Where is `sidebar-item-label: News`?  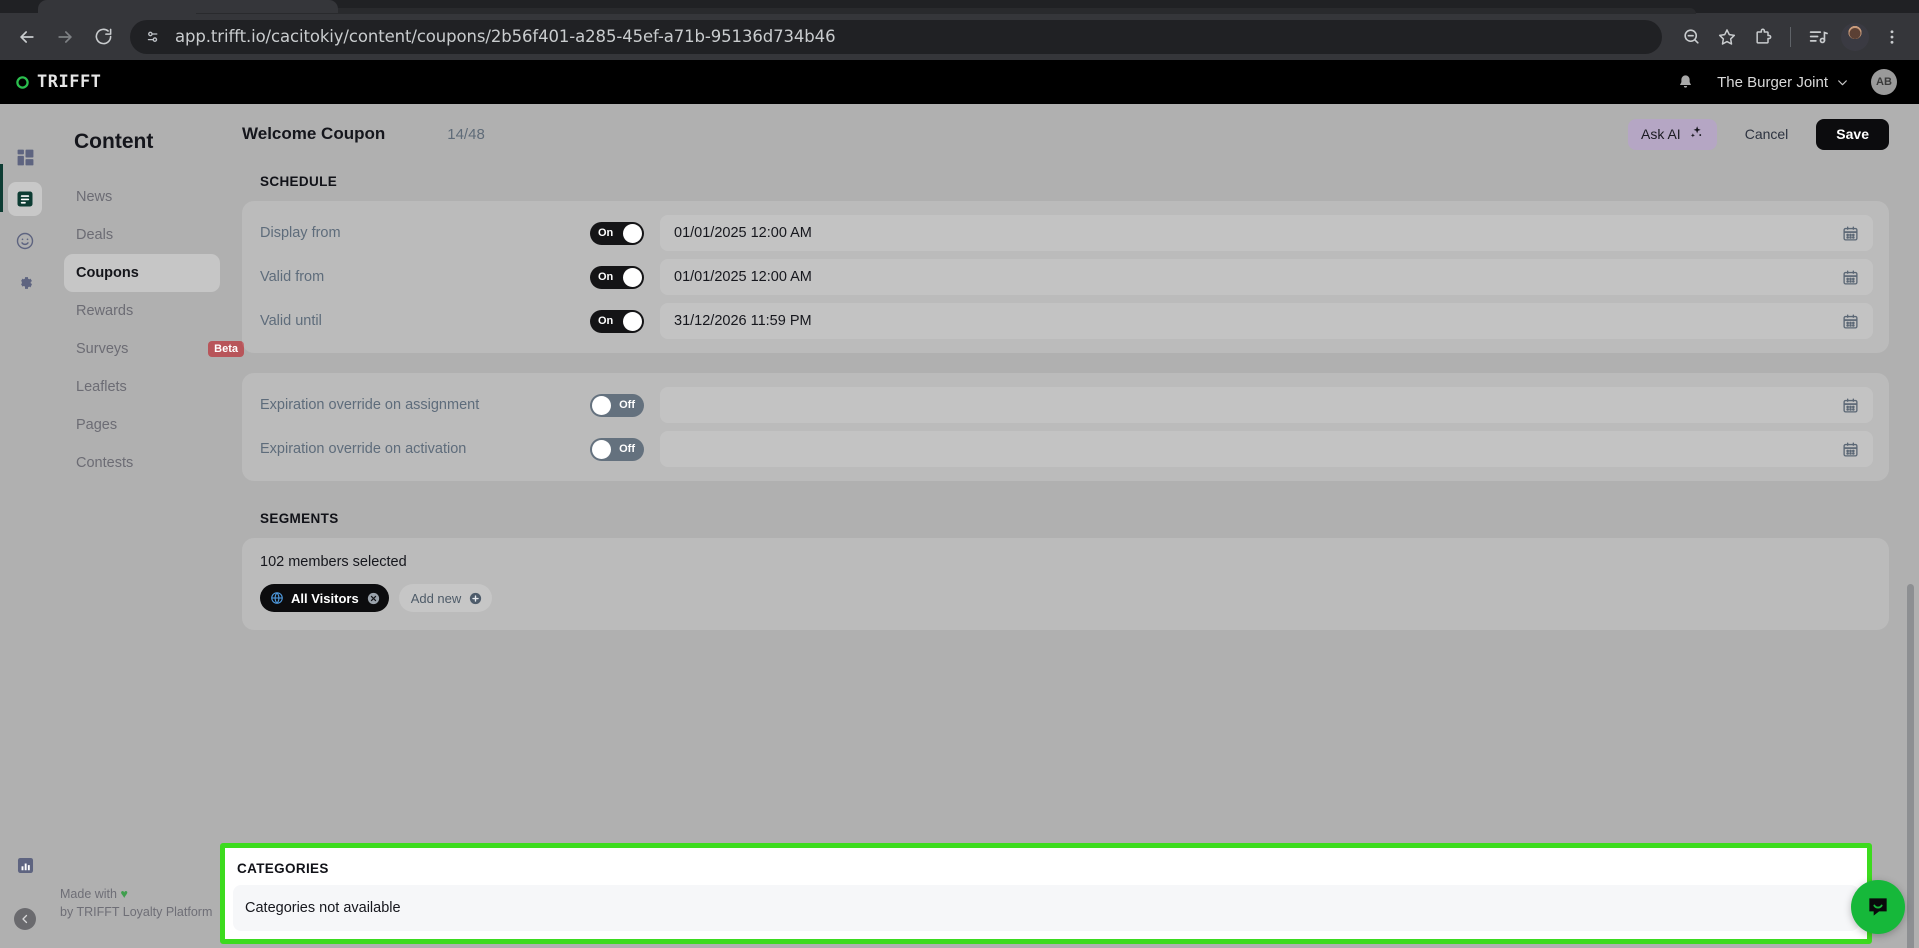
sidebar-item-label: News is located at coordinates (94, 197).